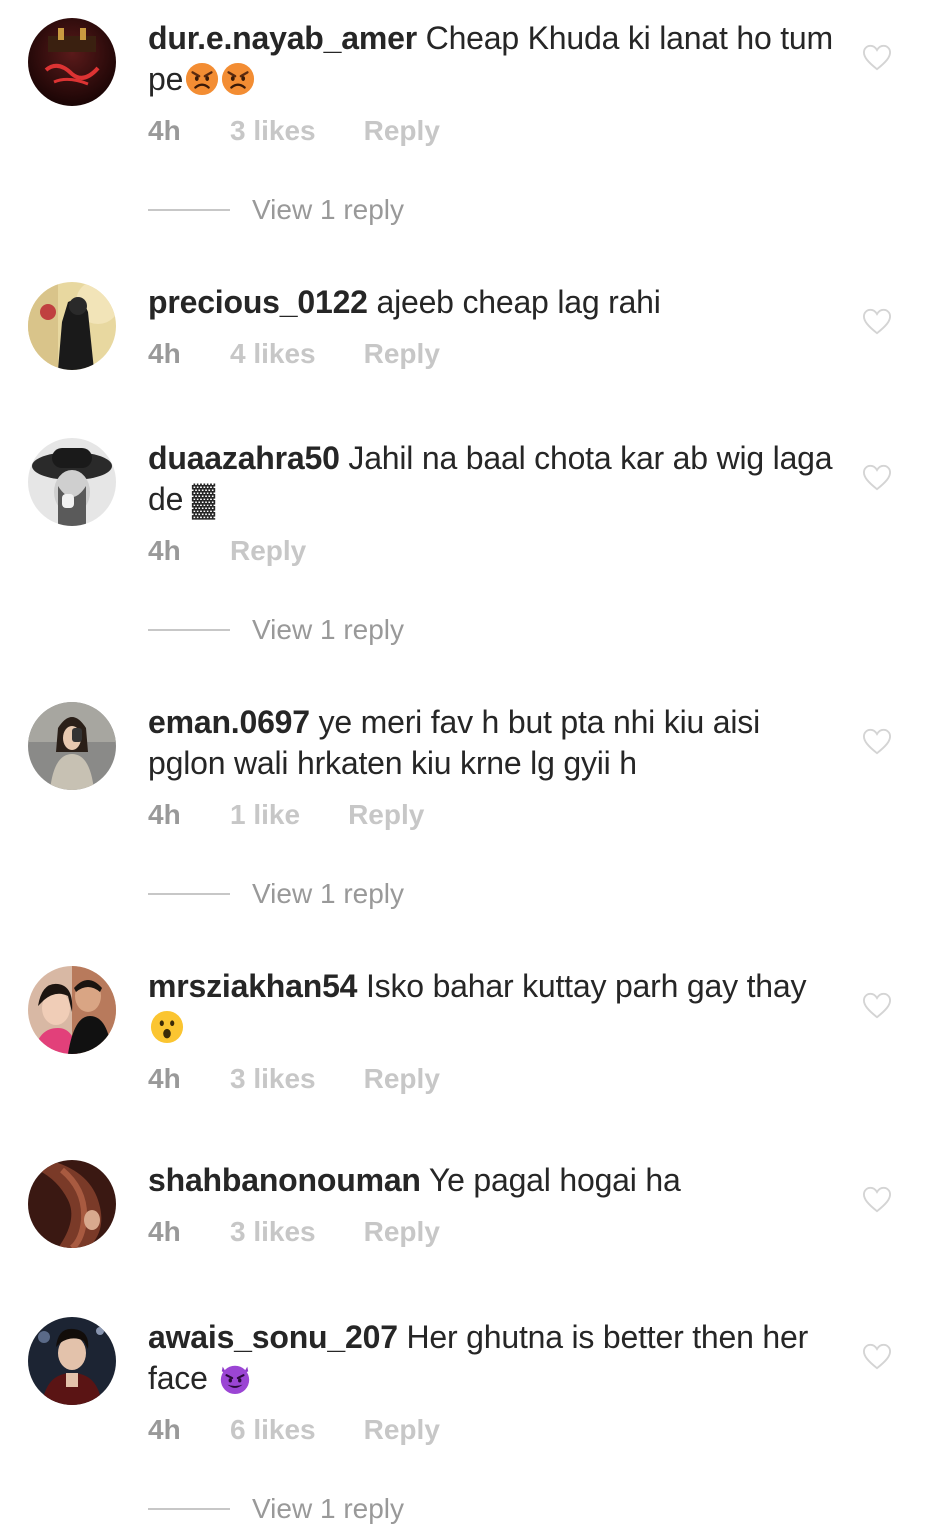 The width and height of the screenshot is (935, 1536). Describe the element at coordinates (493, 815) in the screenshot. I see `comment-meta: 4h 1 like Reply` at that location.